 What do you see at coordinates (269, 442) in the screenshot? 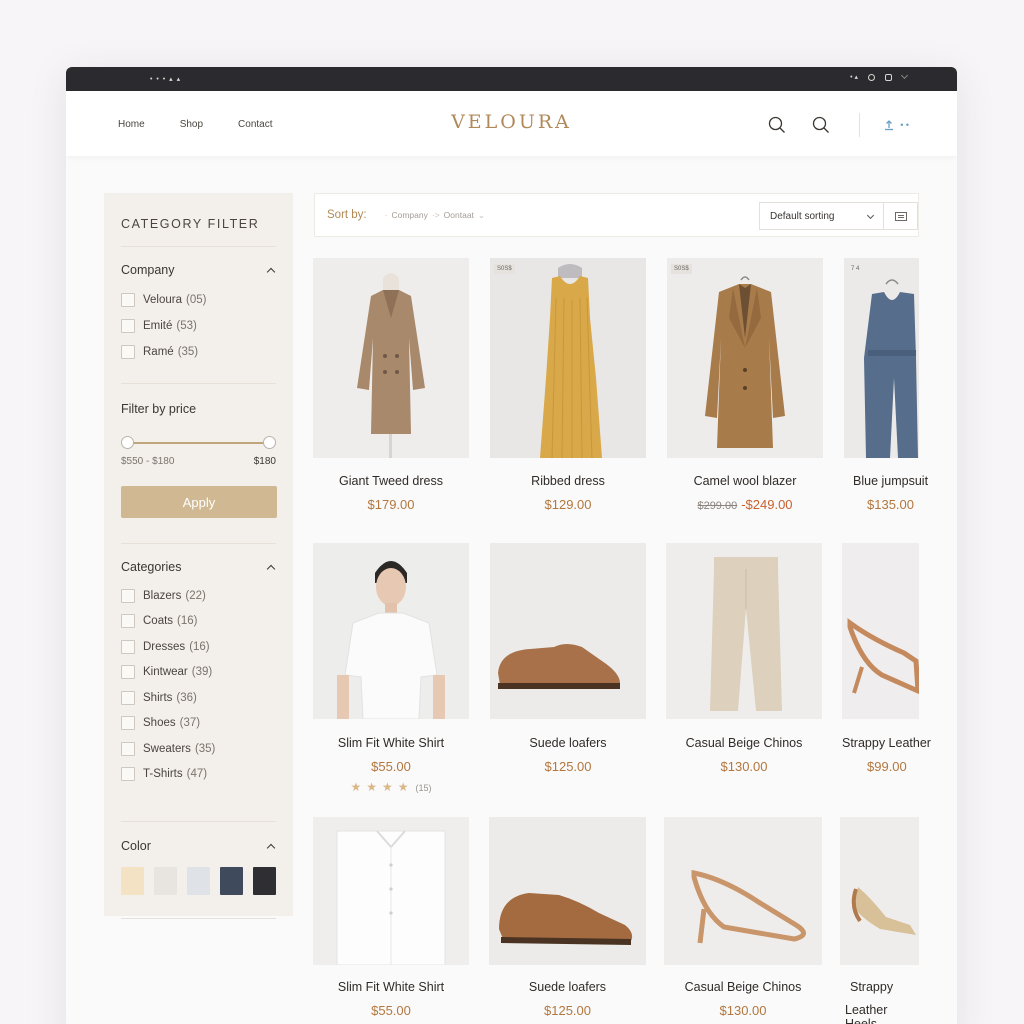
I see `slider-max-handle` at bounding box center [269, 442].